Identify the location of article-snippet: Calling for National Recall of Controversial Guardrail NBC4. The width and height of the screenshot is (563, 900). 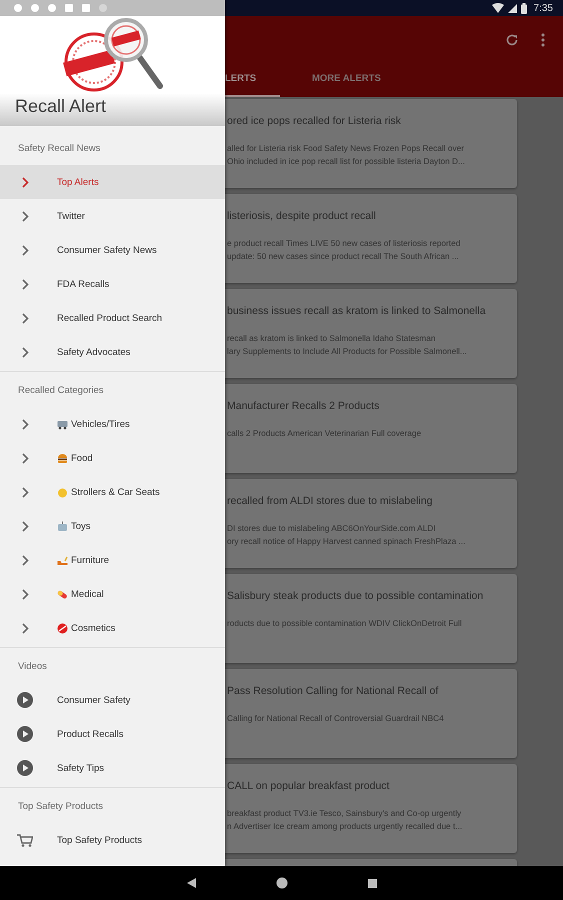
(335, 718).